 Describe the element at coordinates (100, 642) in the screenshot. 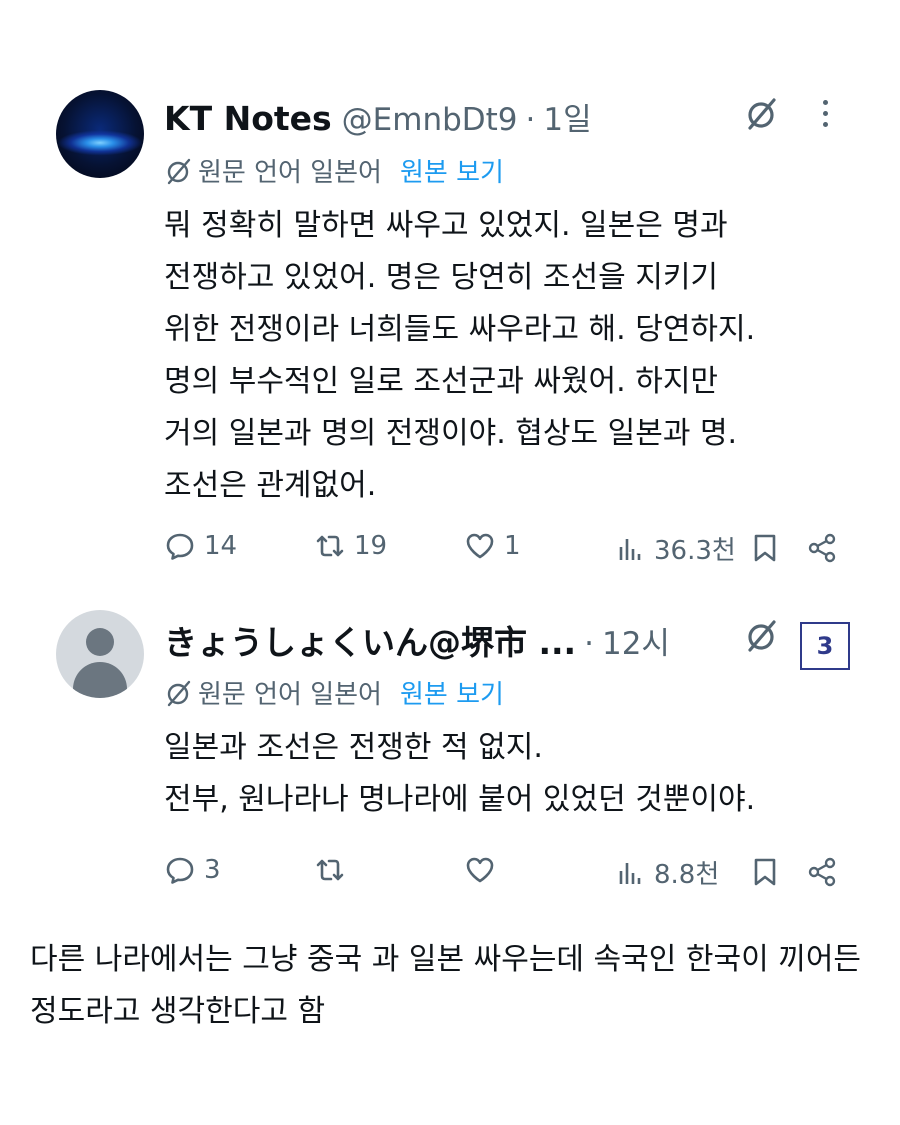

I see `avatar-head` at that location.